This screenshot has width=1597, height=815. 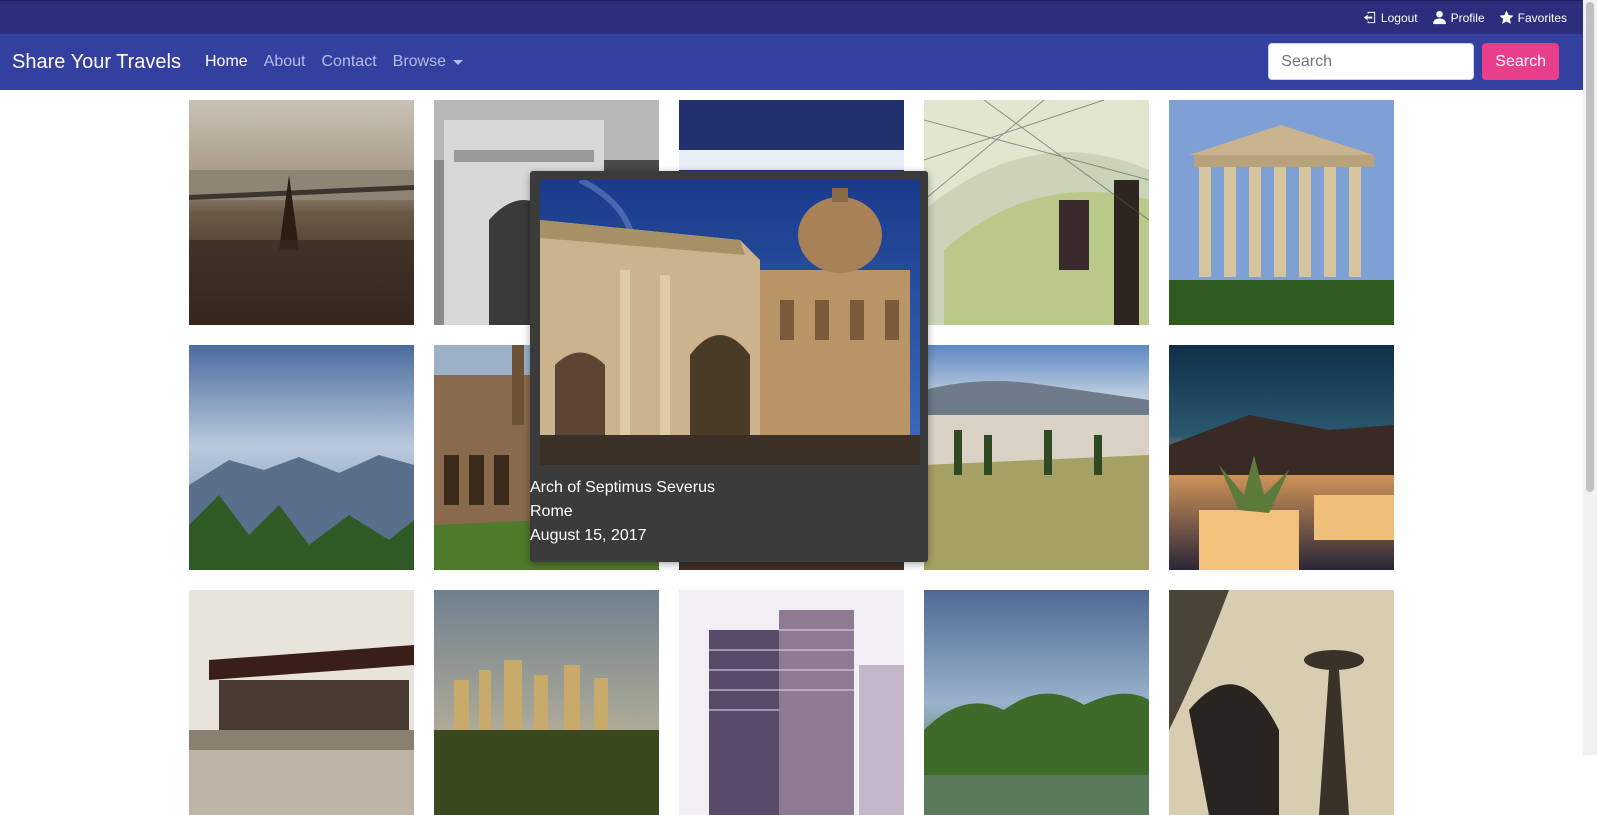 I want to click on athens-view-image, so click(x=1036, y=457).